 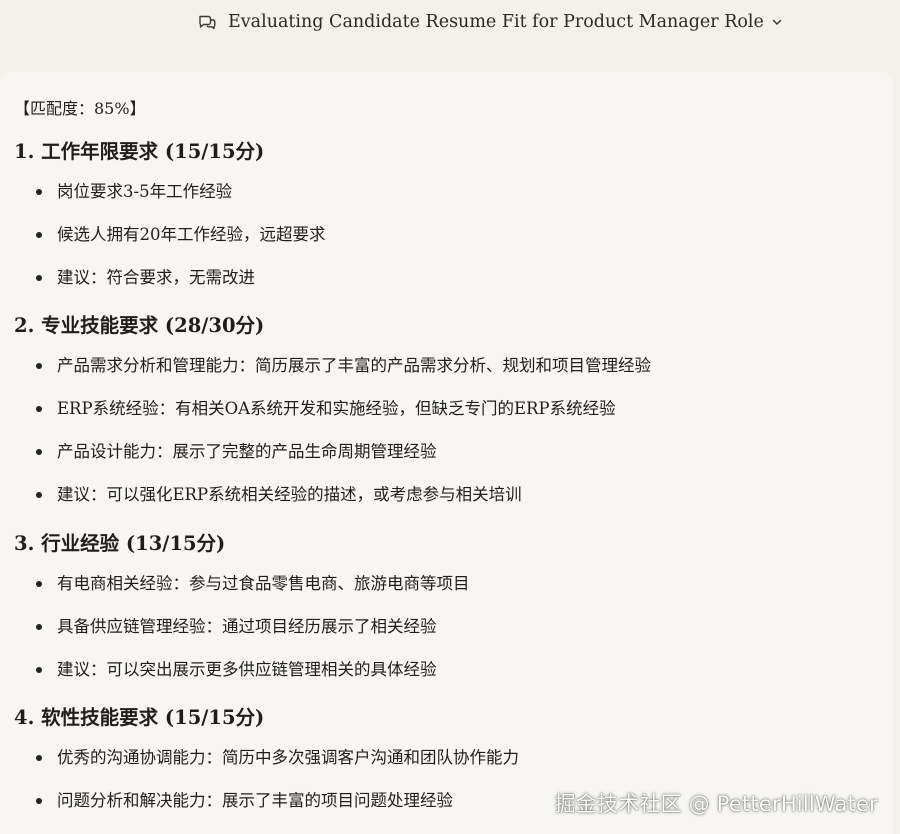 What do you see at coordinates (777, 22) in the screenshot?
I see `chevron-down-icon` at bounding box center [777, 22].